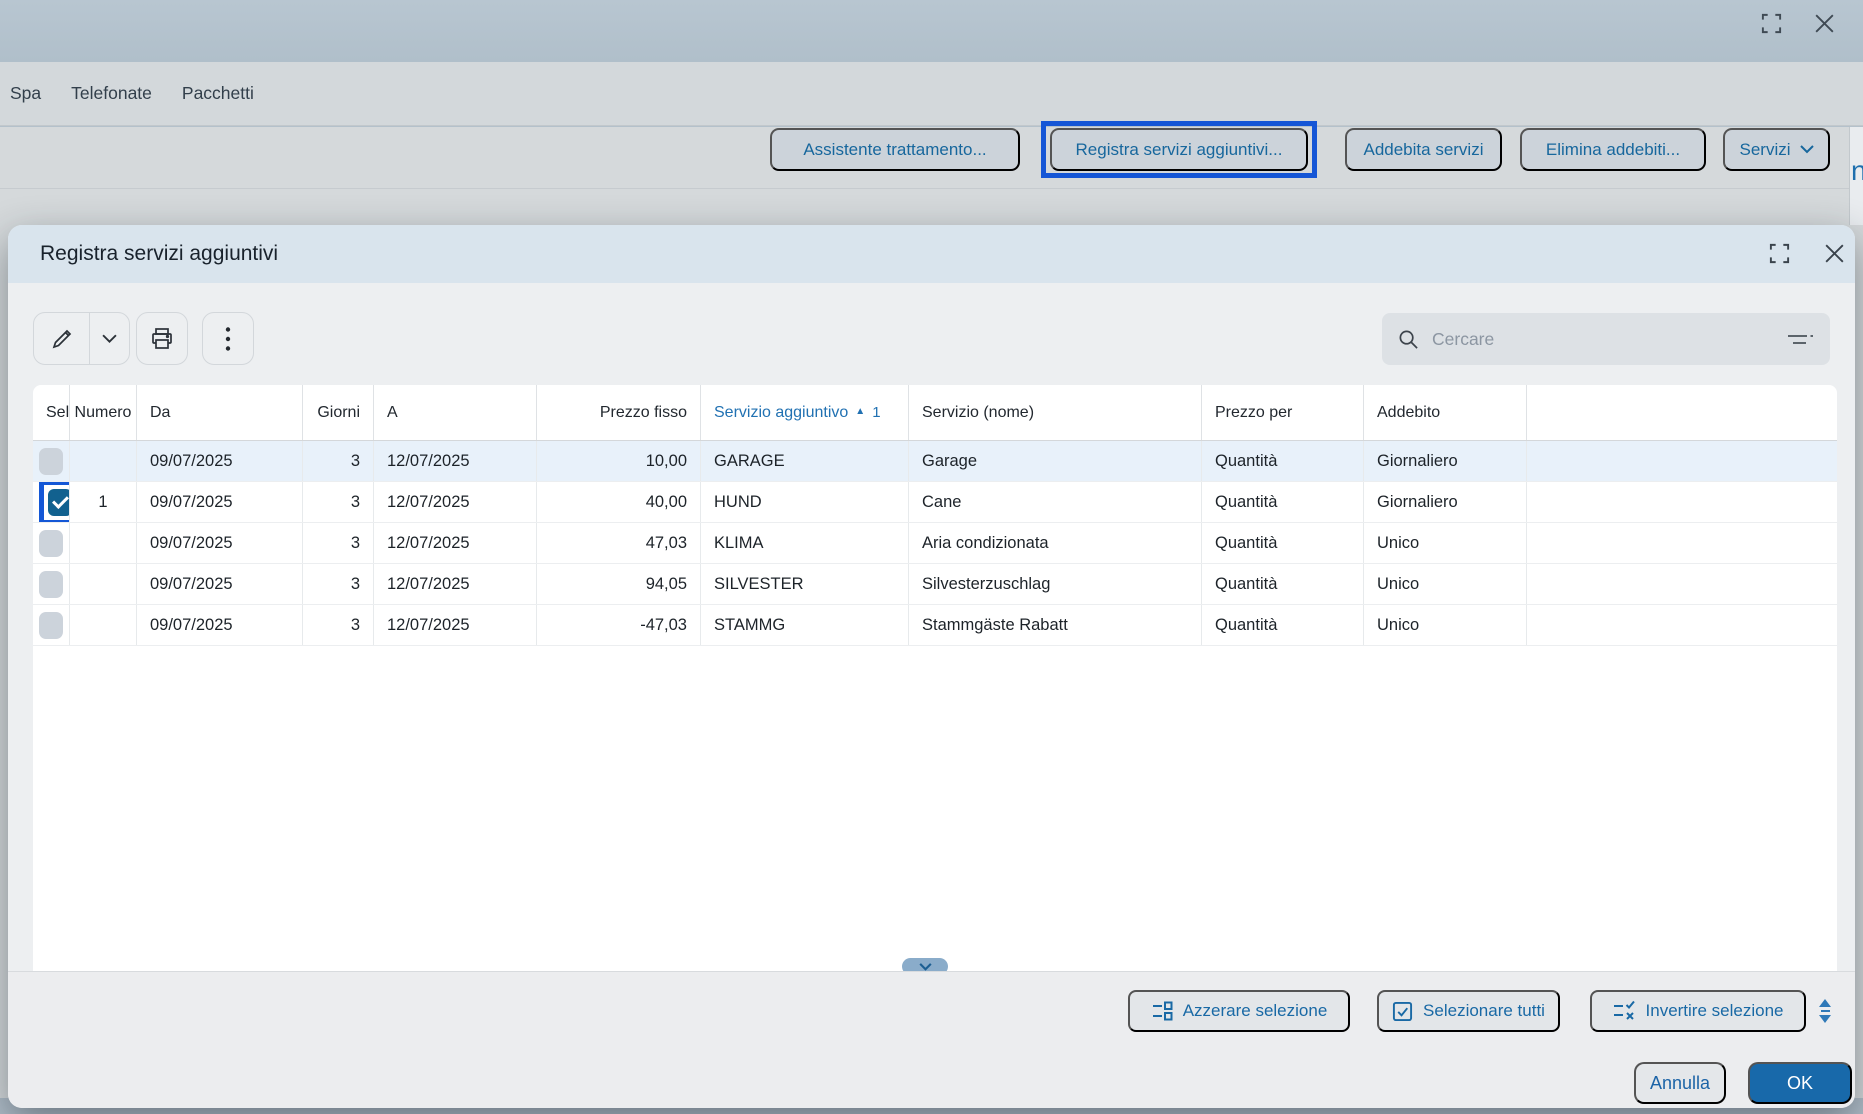 This screenshot has width=1863, height=1114. Describe the element at coordinates (103, 502) in the screenshot. I see `cell-numero: 1` at that location.